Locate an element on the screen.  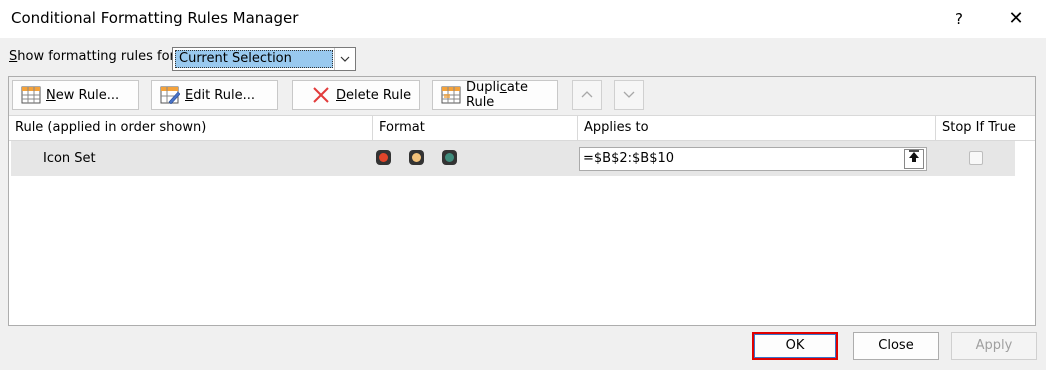
new-rule-icon is located at coordinates (31, 95).